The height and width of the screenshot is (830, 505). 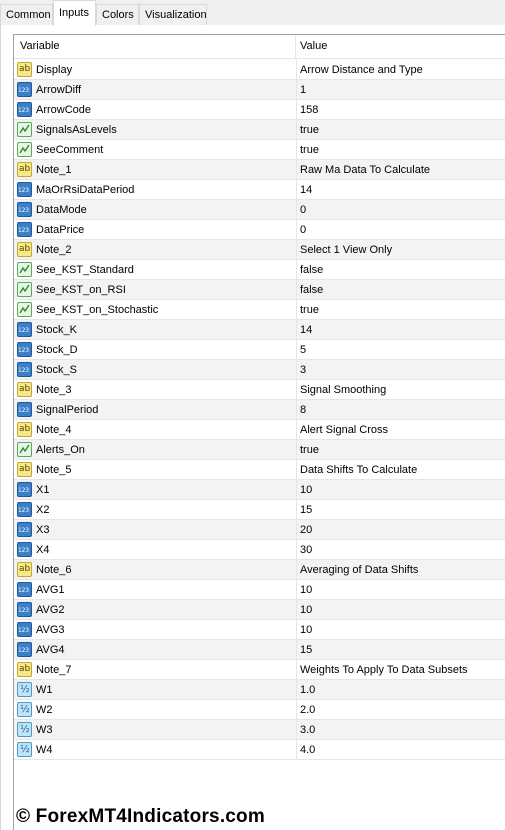 I want to click on table-row: X4 30, so click(x=259, y=550).